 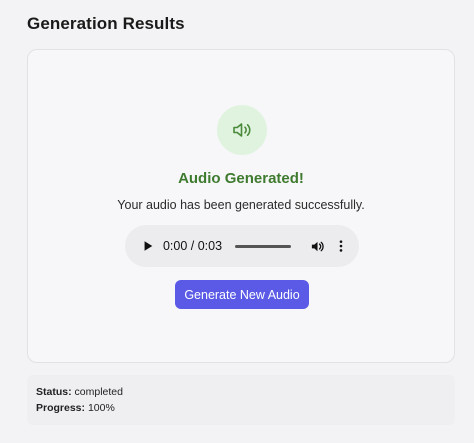 I want to click on more-options-button, so click(x=341, y=246).